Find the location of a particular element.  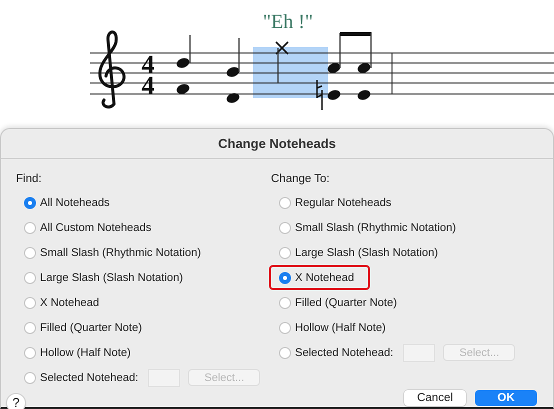

help-button: ? is located at coordinates (16, 400).